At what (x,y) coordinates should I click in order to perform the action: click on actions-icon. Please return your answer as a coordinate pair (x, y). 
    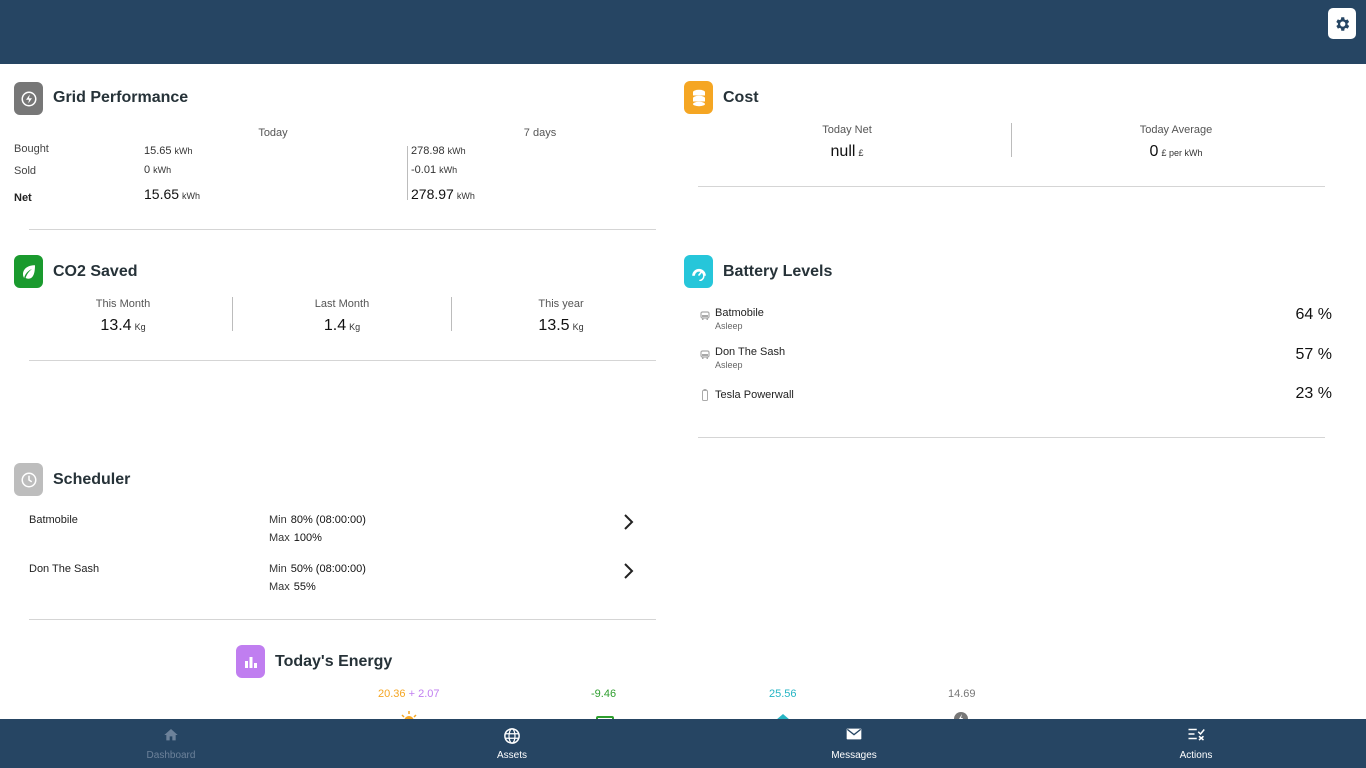
    Looking at the image, I should click on (1196, 734).